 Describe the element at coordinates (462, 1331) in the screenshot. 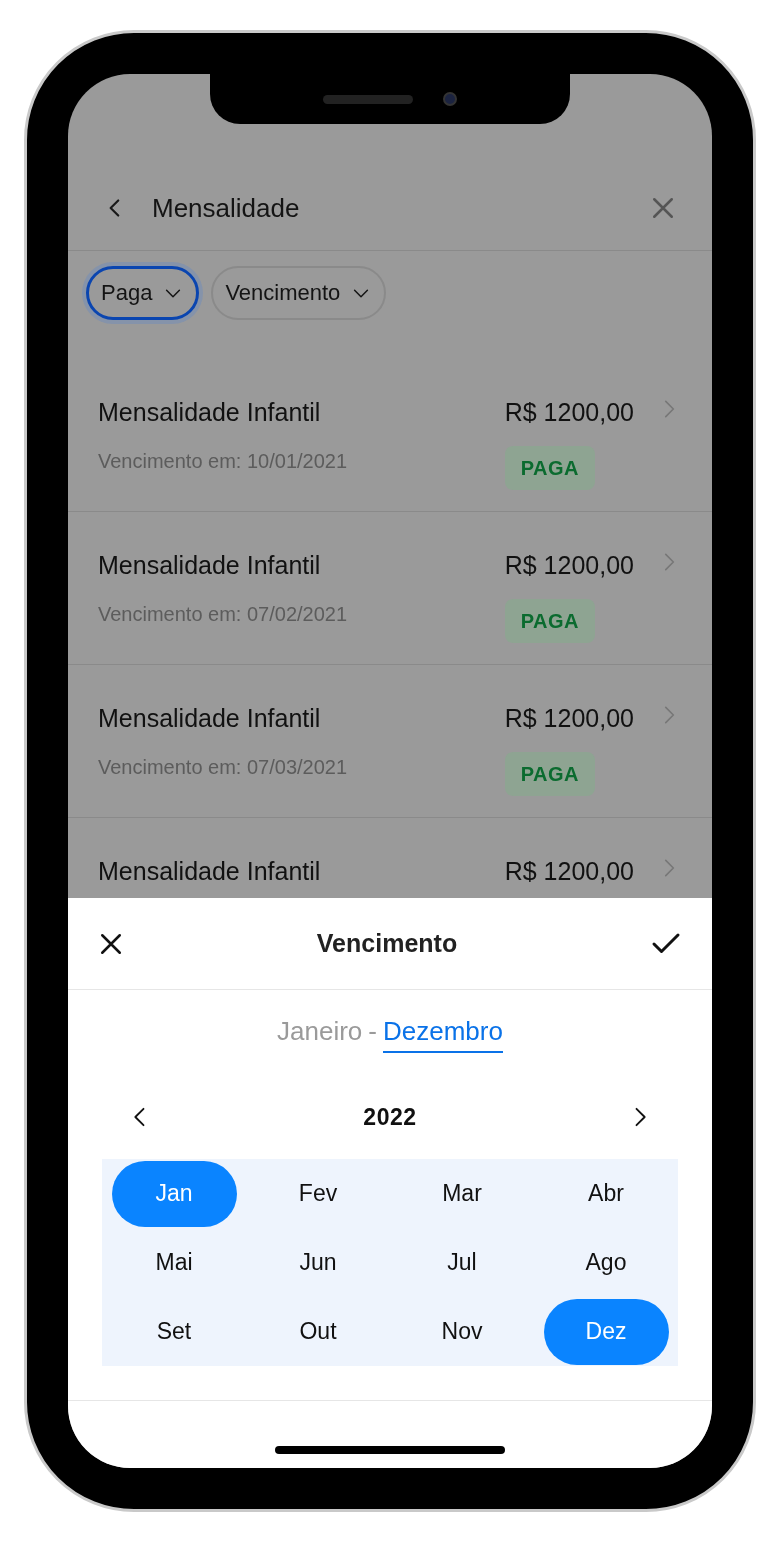

I see `month-option: Nov` at that location.